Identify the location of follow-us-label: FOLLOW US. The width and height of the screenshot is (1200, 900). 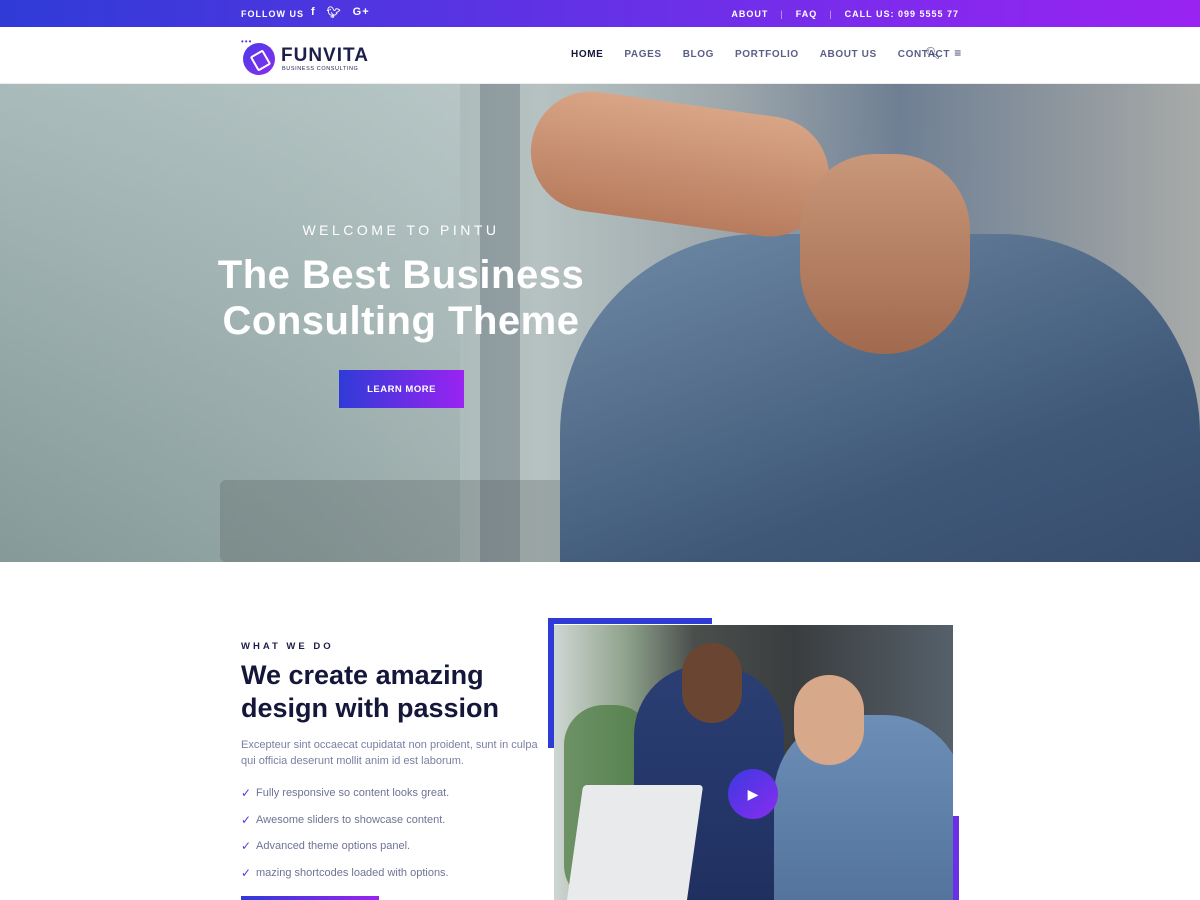
(272, 14).